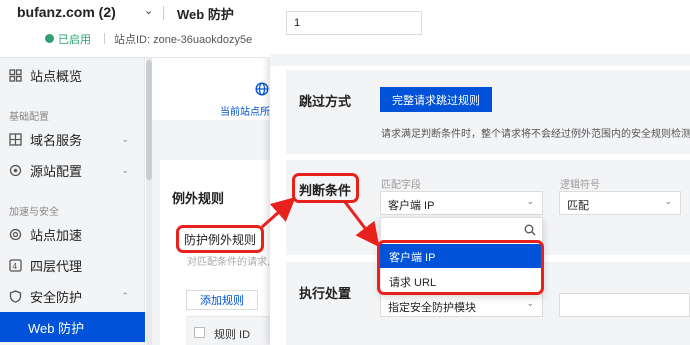 The width and height of the screenshot is (690, 345). What do you see at coordinates (460, 267) in the screenshot?
I see `annotation-dropdown-options` at bounding box center [460, 267].